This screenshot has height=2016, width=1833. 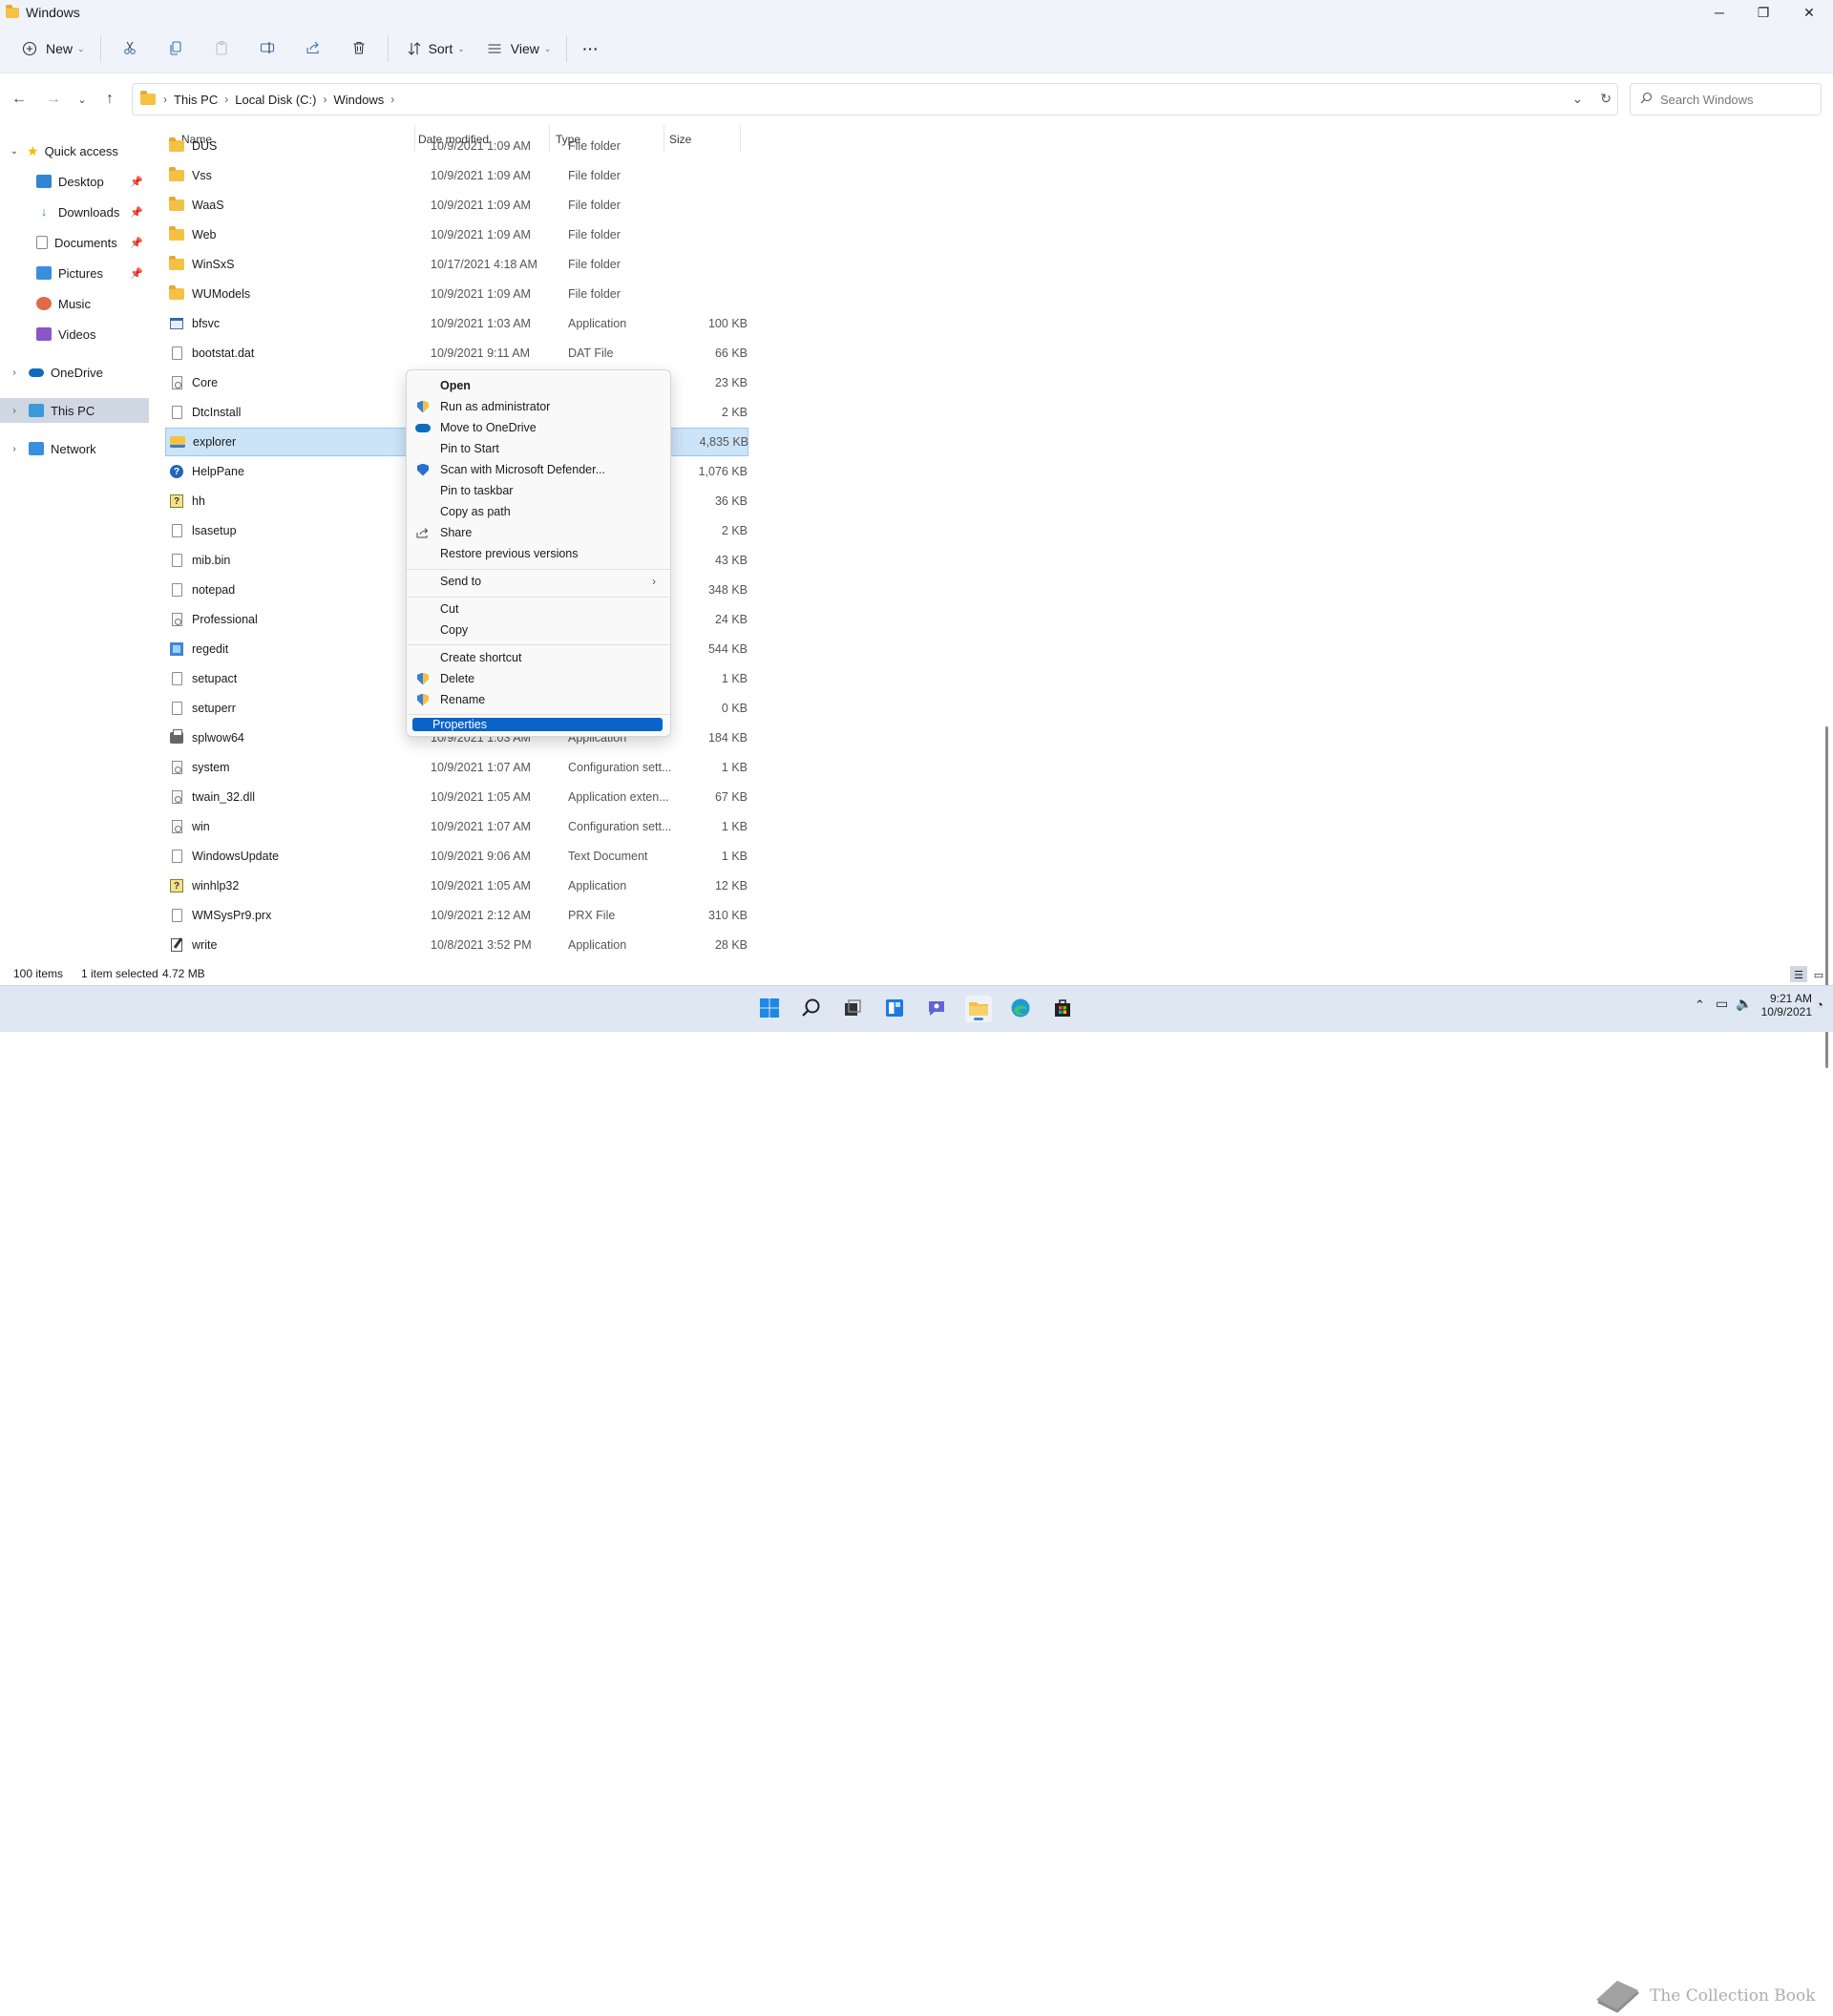 What do you see at coordinates (358, 100) in the screenshot?
I see `breadcrumb-windows: Windows` at bounding box center [358, 100].